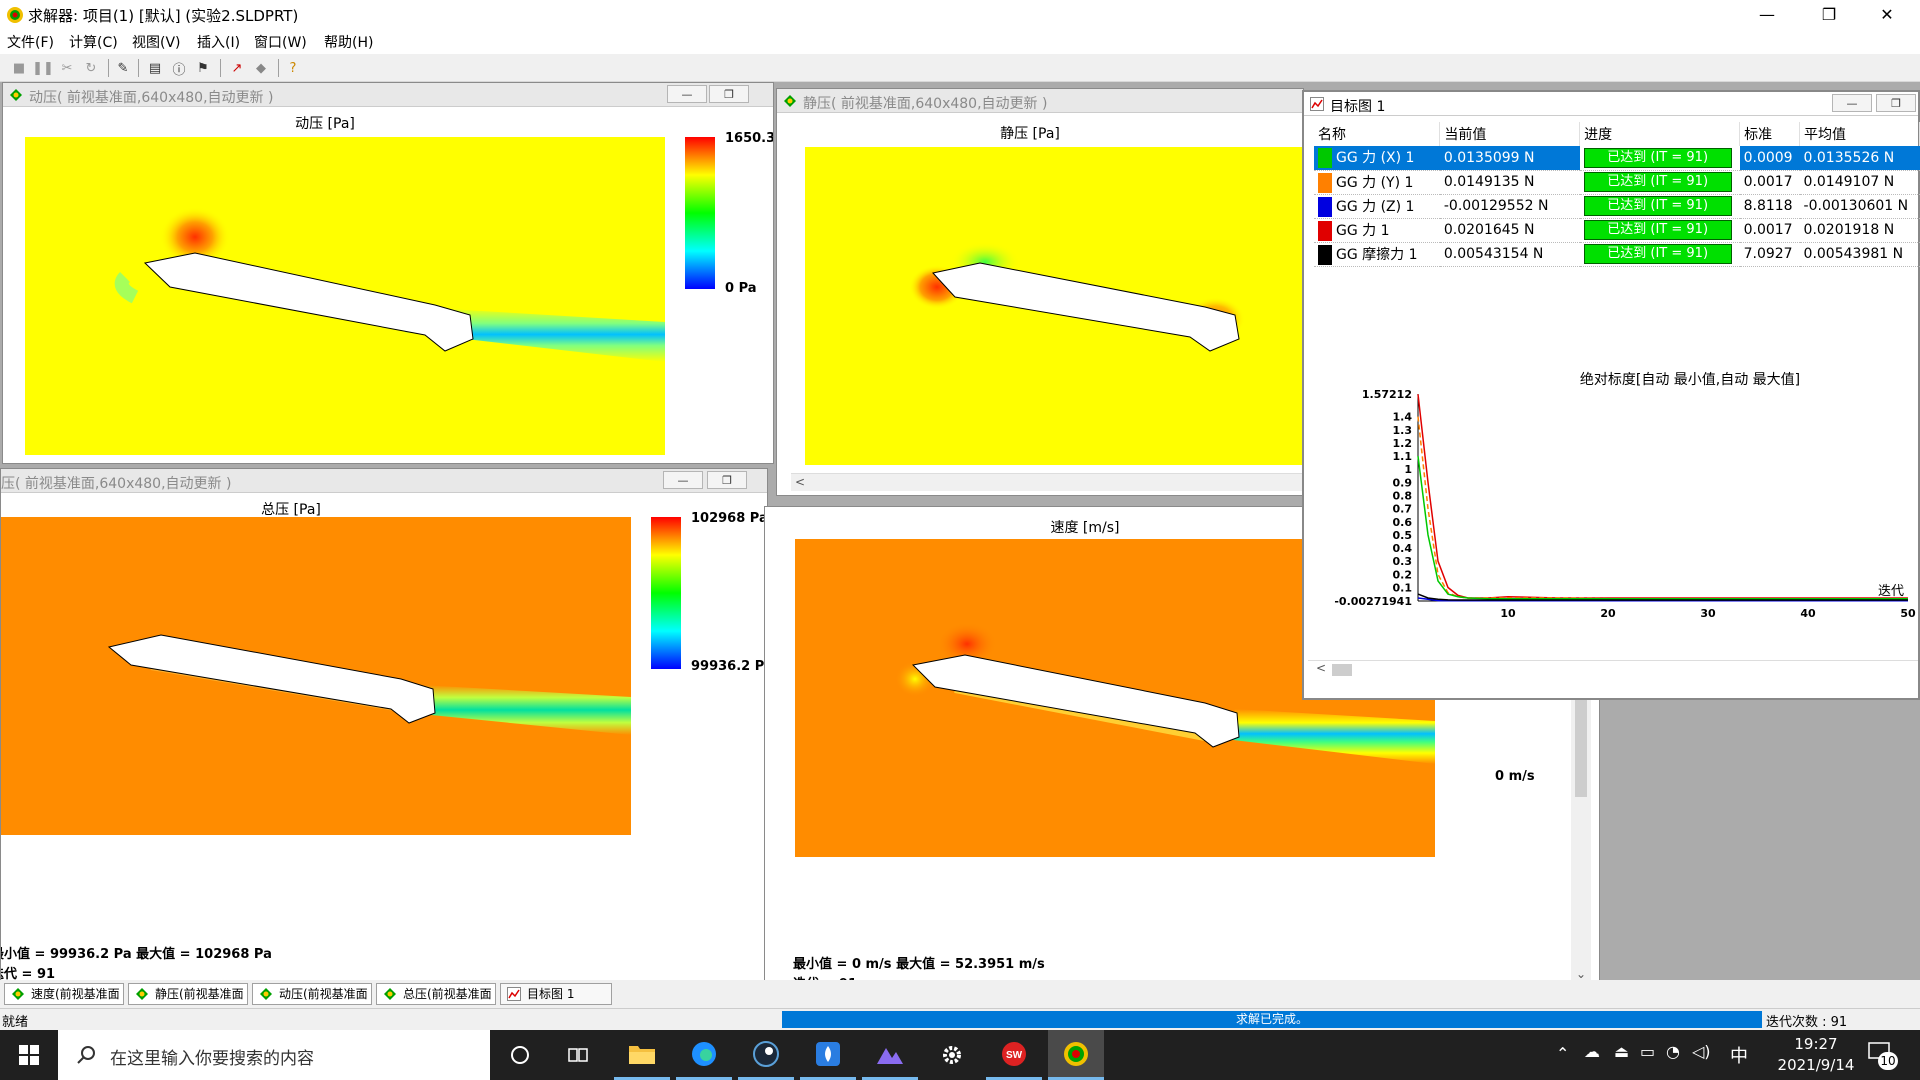 The image size is (1920, 1080). What do you see at coordinates (220, 68) in the screenshot?
I see `toolbar-separator` at bounding box center [220, 68].